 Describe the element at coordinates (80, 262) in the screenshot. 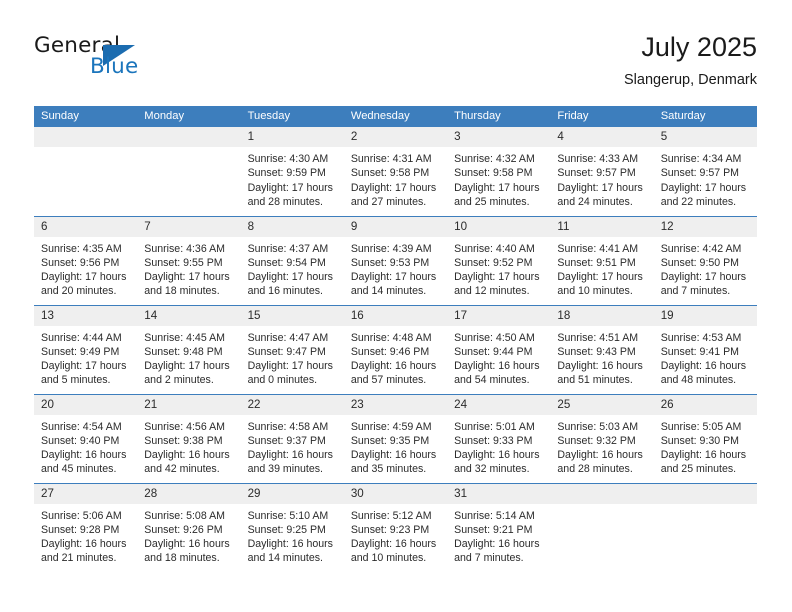

I see `sunset-text: Sunset: 9:56 PM` at that location.